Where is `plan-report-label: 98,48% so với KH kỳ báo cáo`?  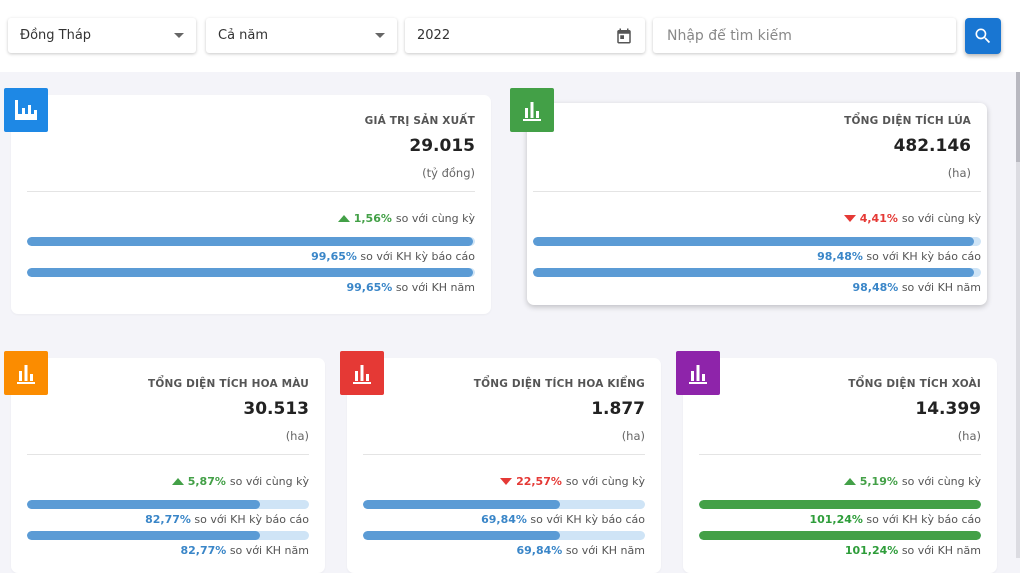 plan-report-label: 98,48% so với KH kỳ báo cáo is located at coordinates (899, 256).